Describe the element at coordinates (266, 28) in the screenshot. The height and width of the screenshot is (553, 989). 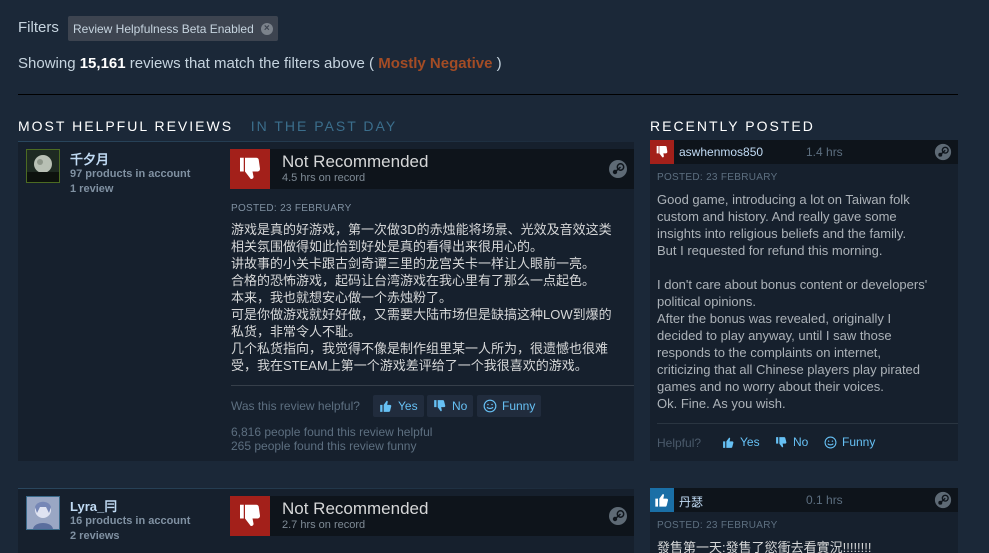
I see `close-icon: ×` at that location.